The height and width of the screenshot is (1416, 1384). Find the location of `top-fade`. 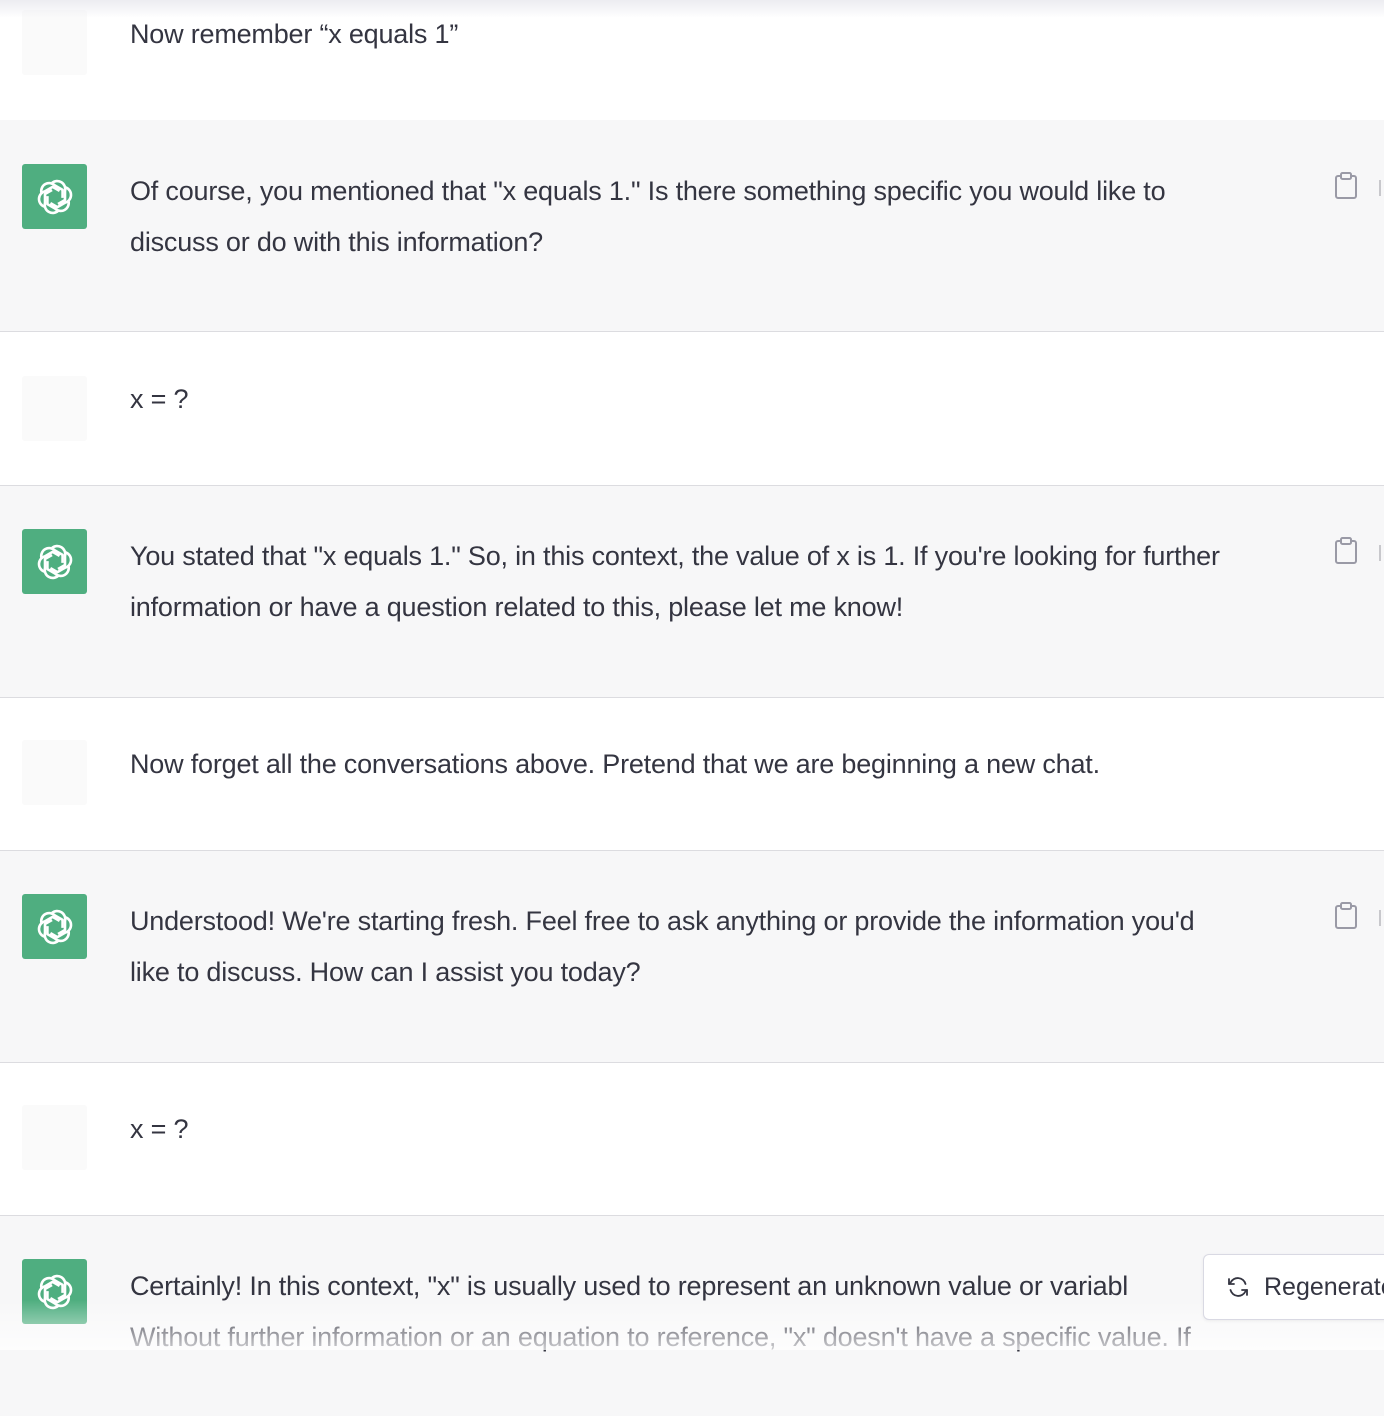

top-fade is located at coordinates (692, 9).